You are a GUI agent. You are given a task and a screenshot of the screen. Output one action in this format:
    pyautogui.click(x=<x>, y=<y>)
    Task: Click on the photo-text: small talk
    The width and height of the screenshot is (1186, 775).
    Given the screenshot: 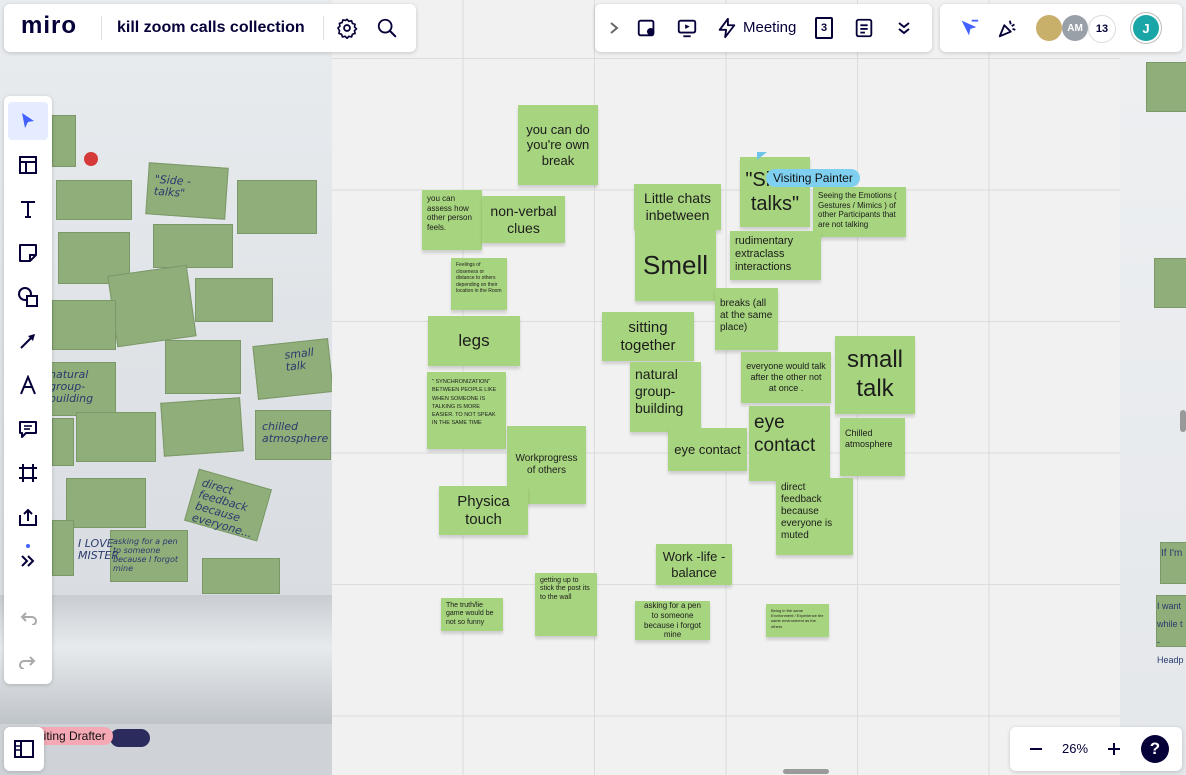 What is the action you would take?
    pyautogui.click(x=299, y=359)
    